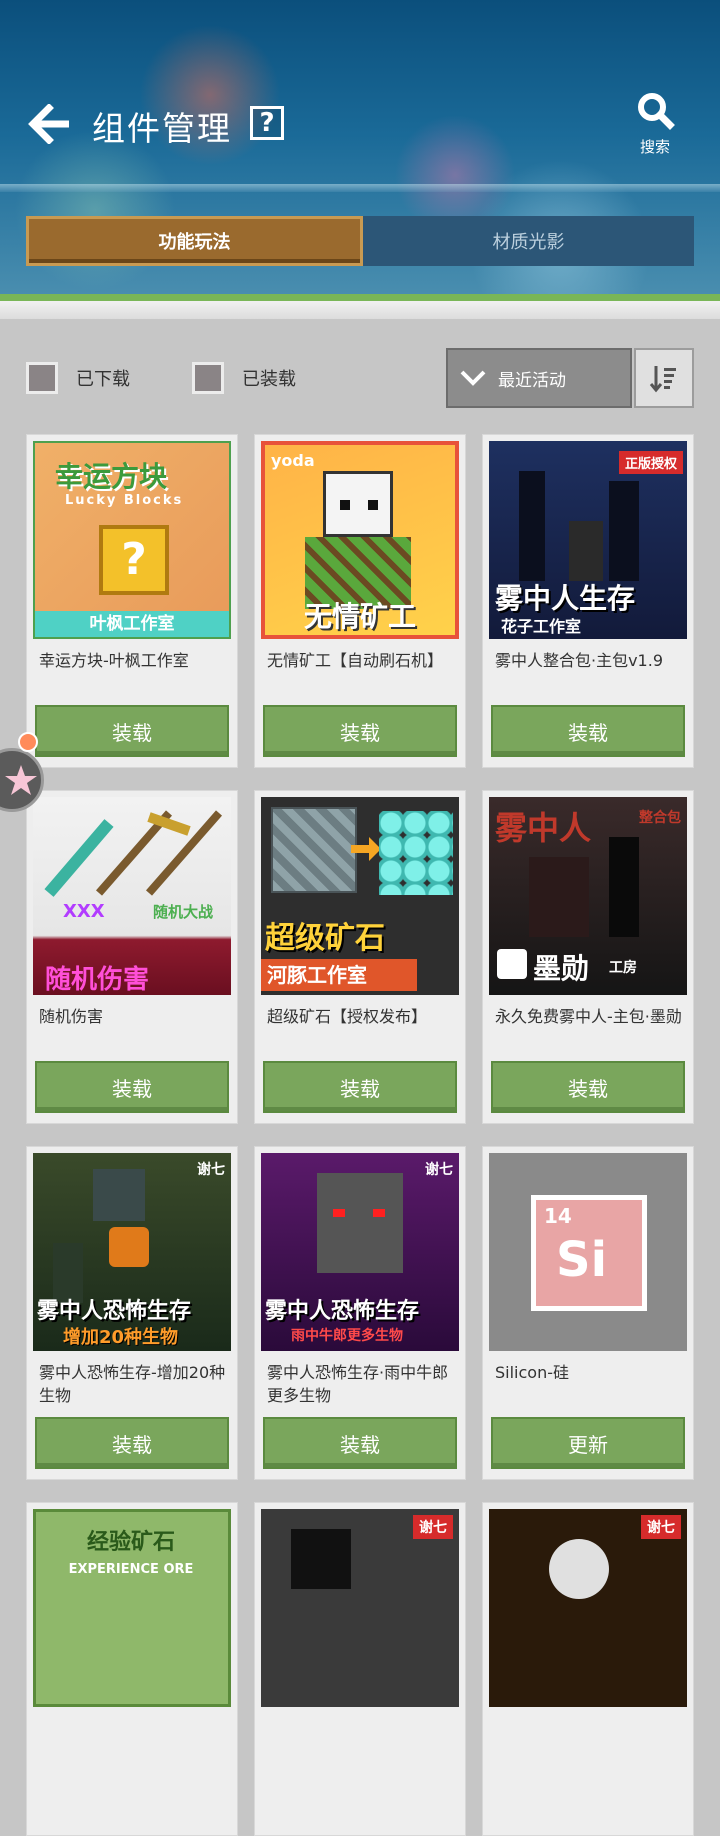 The width and height of the screenshot is (720, 1836). I want to click on weapons-icon: XXX 随机大战 随机伤害, so click(132, 896).